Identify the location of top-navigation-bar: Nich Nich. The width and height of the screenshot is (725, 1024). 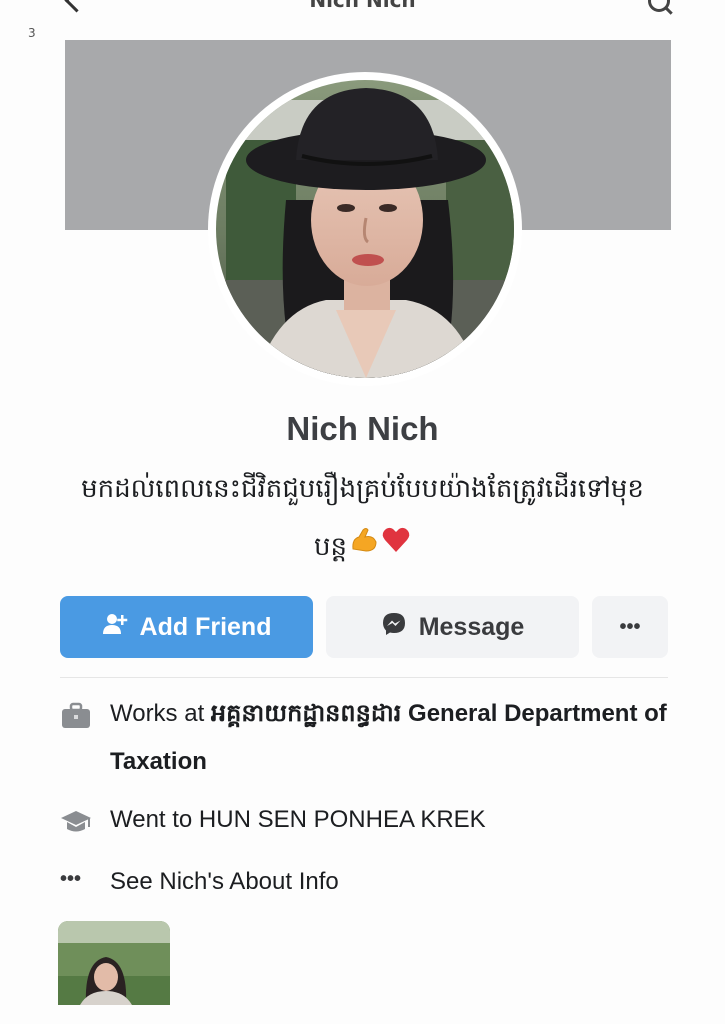
(362, 11).